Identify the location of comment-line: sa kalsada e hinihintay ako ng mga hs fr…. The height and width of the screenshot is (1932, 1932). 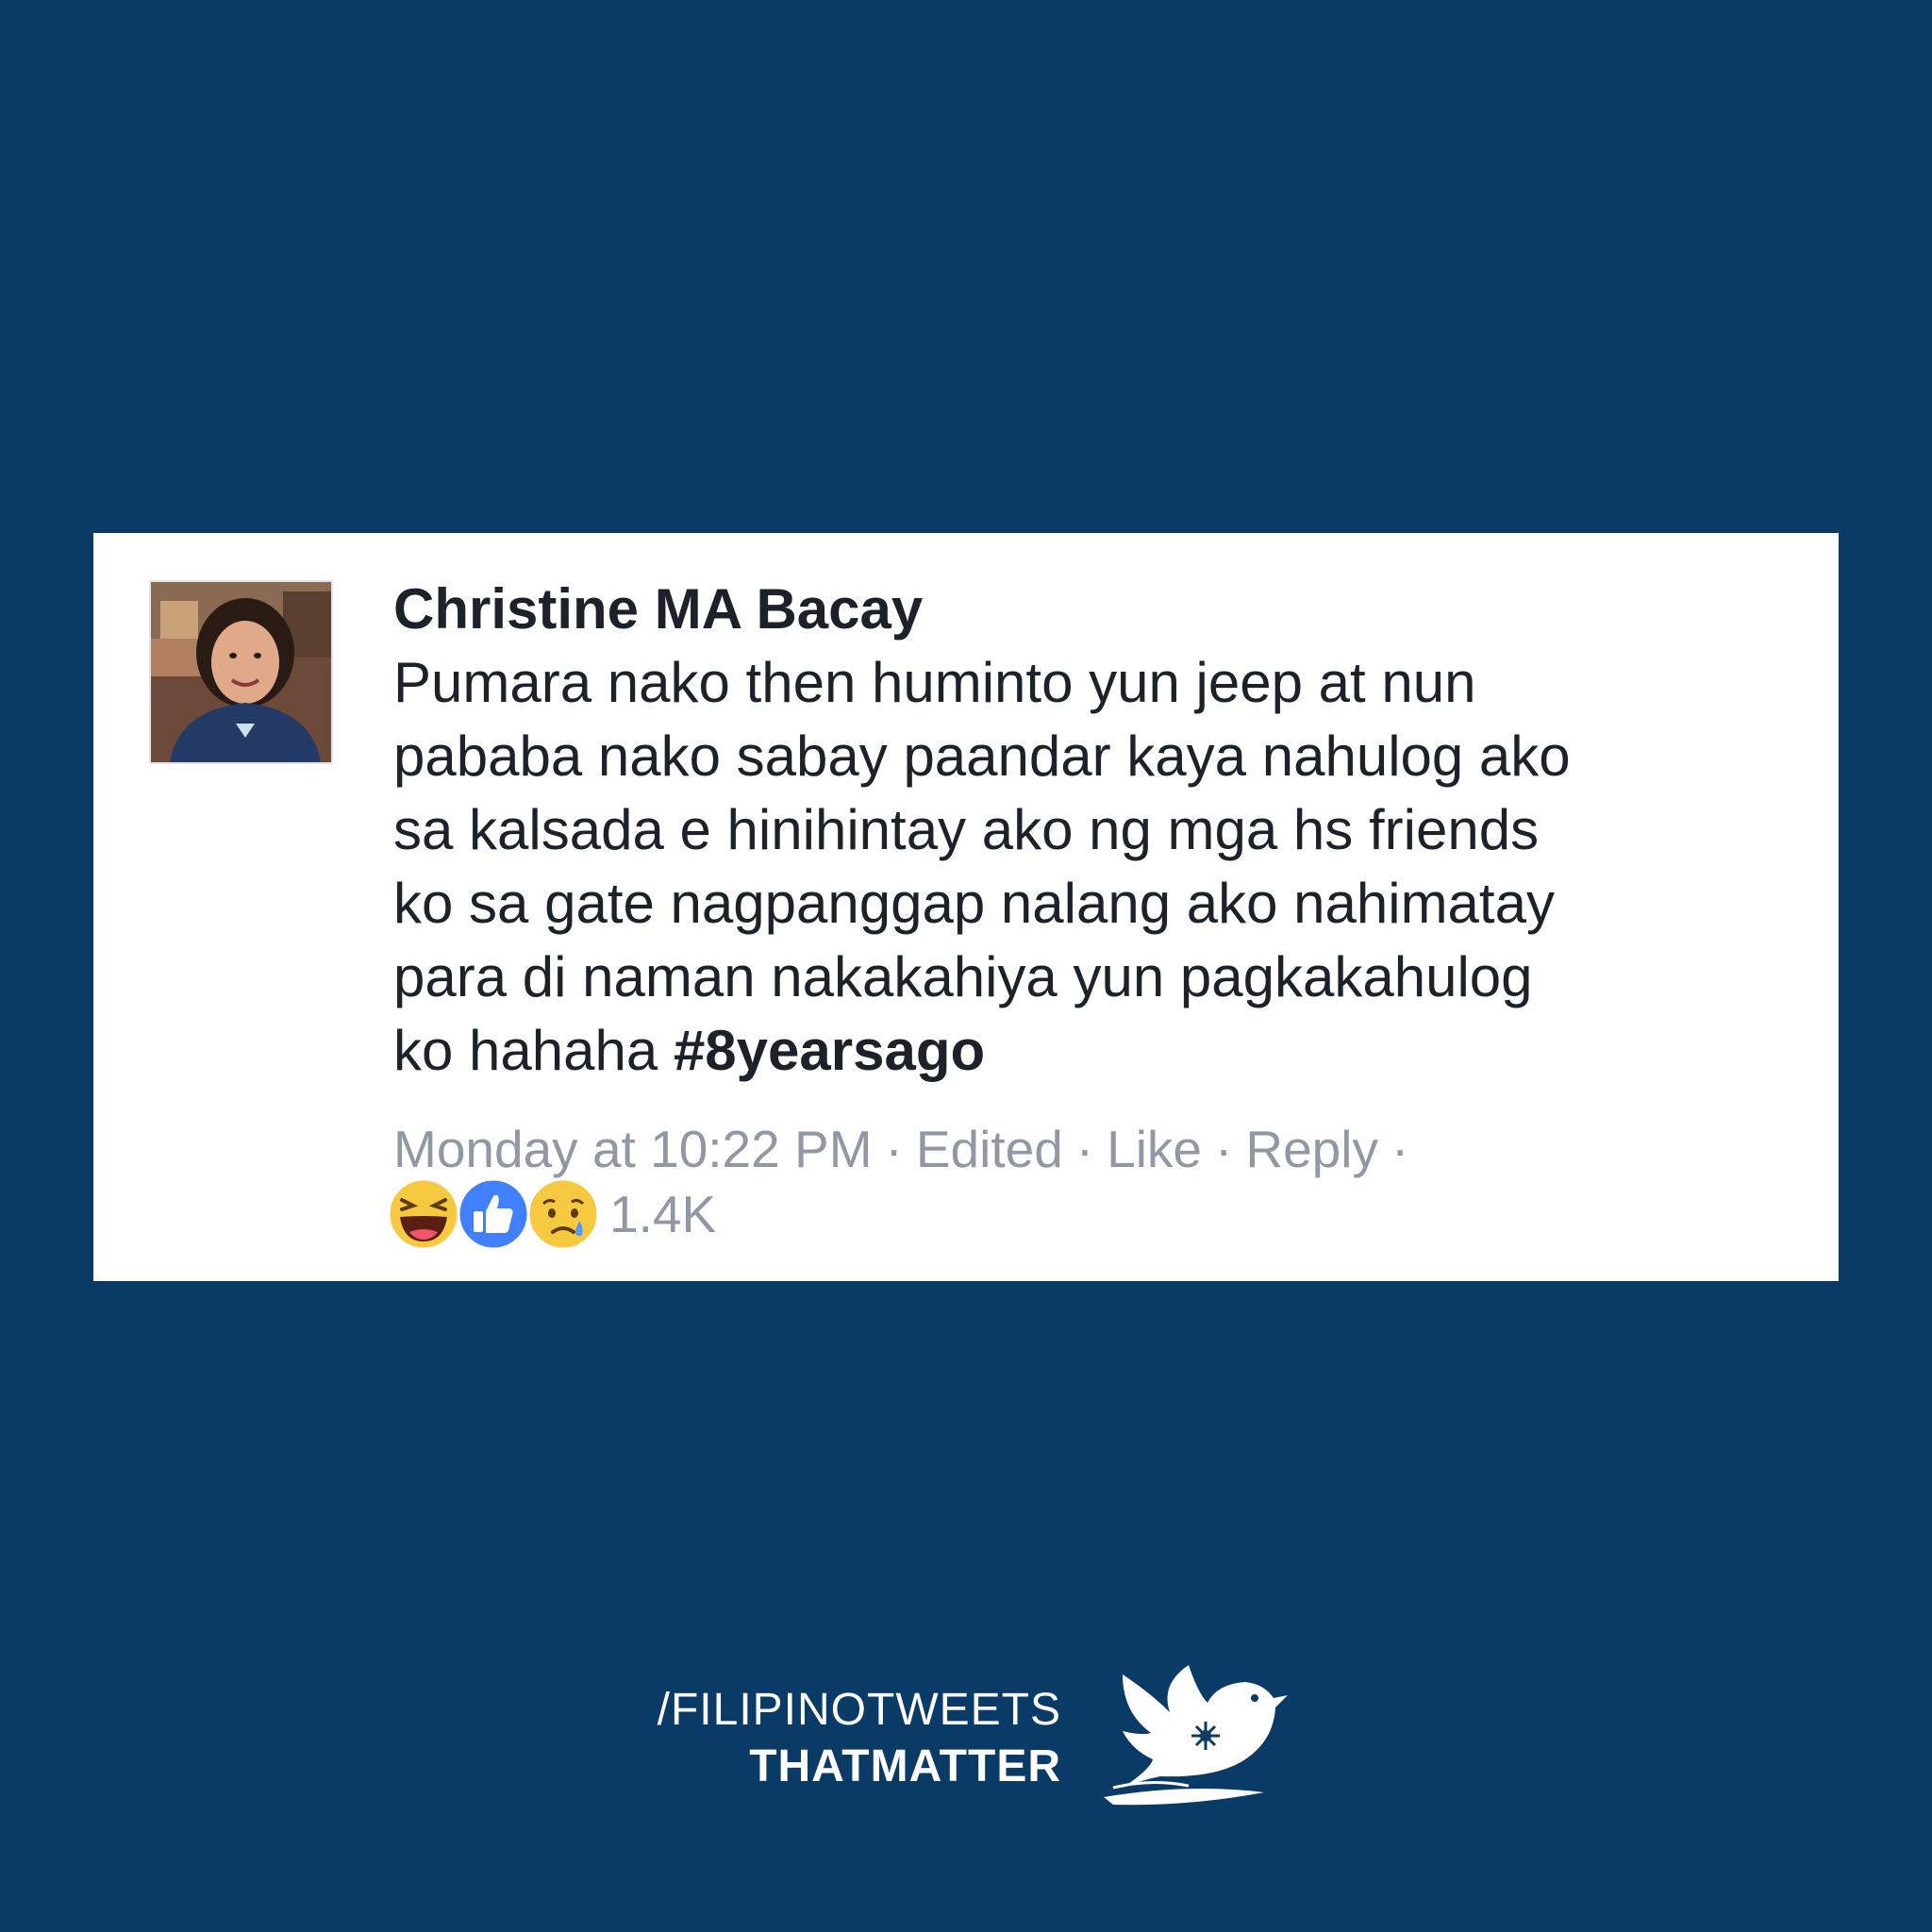
(967, 829).